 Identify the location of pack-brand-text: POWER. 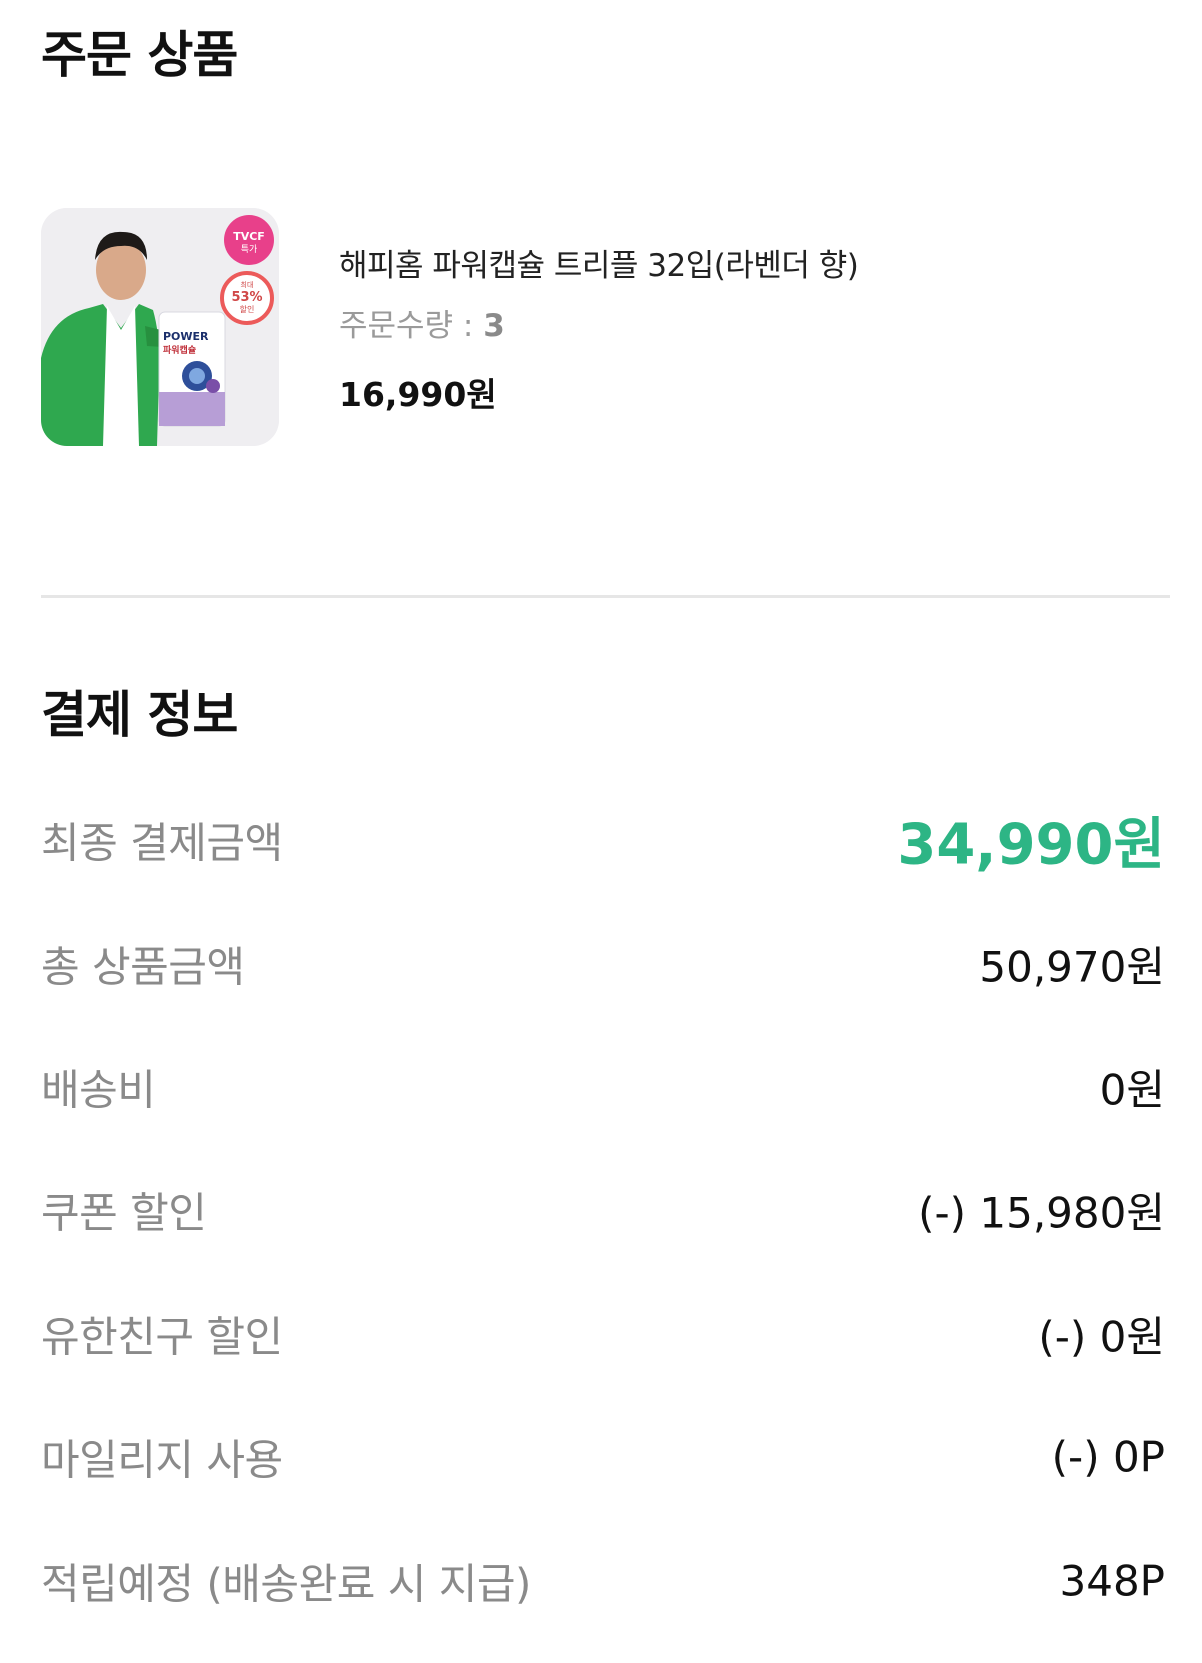
(186, 336).